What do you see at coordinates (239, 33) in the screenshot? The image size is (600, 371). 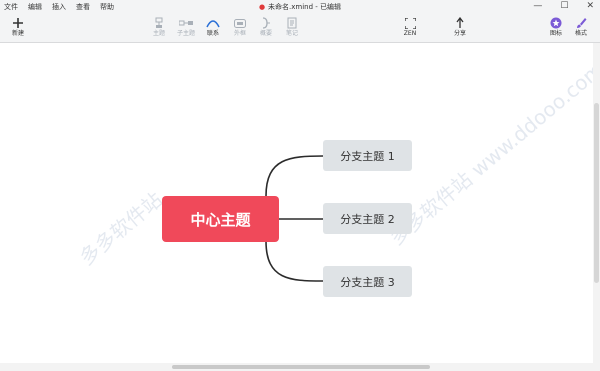 I see `boundary-label: 外框` at bounding box center [239, 33].